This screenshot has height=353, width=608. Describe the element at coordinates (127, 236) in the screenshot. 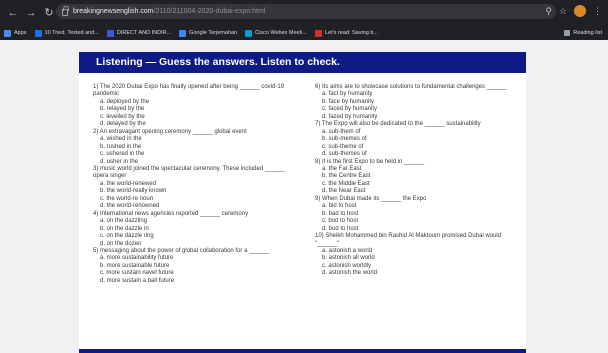

I see `answer-option: c. on the dazzle ring` at that location.